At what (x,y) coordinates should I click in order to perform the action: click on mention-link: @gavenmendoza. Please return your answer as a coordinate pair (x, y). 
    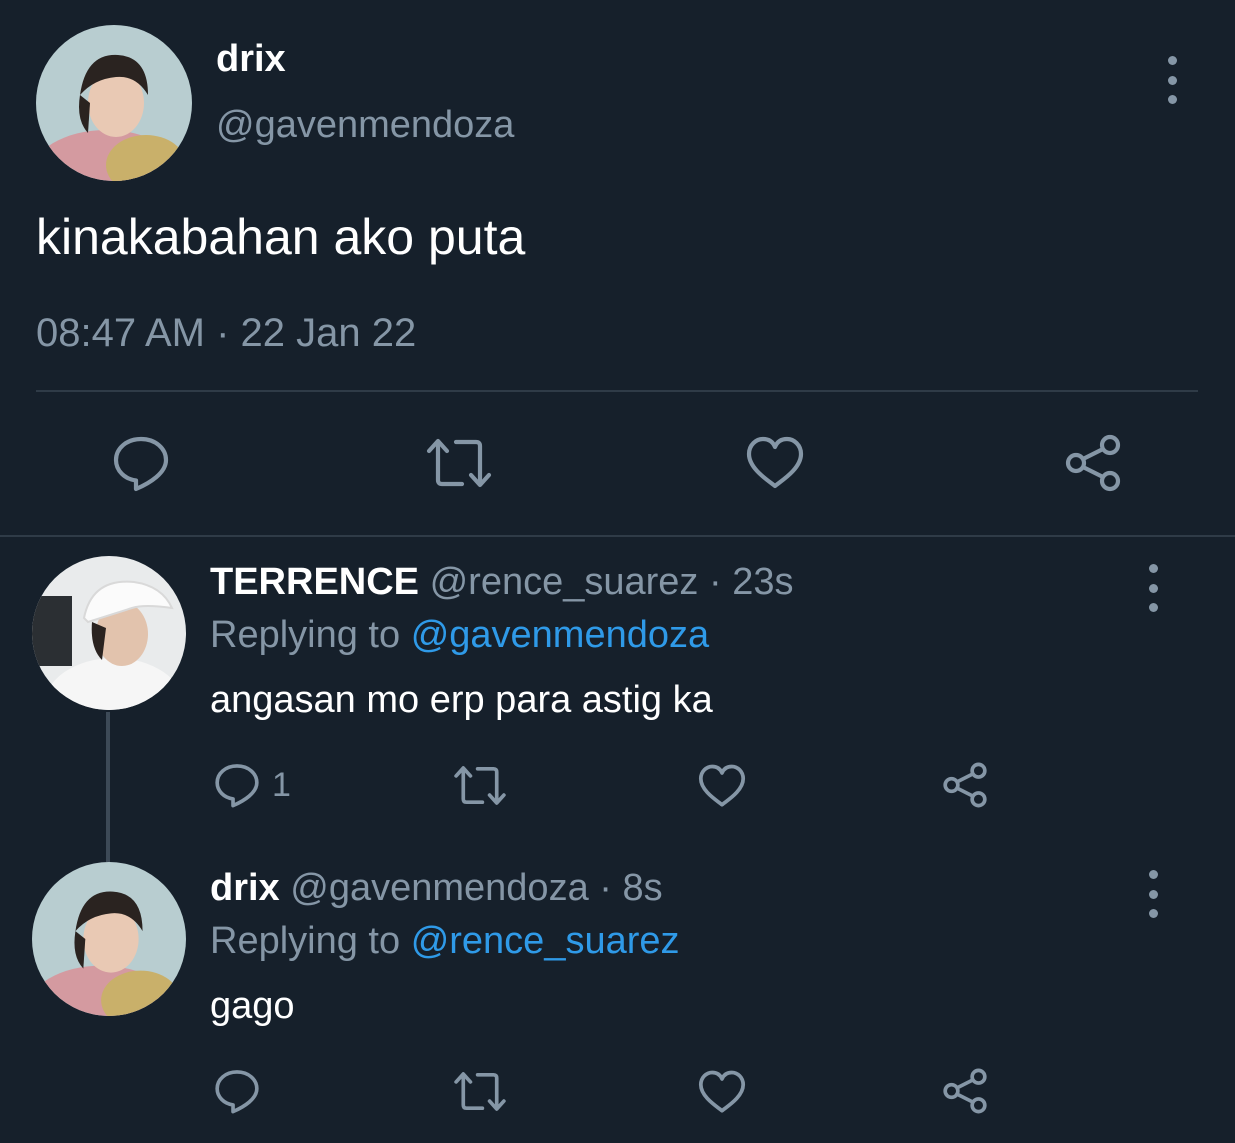
    Looking at the image, I should click on (560, 635).